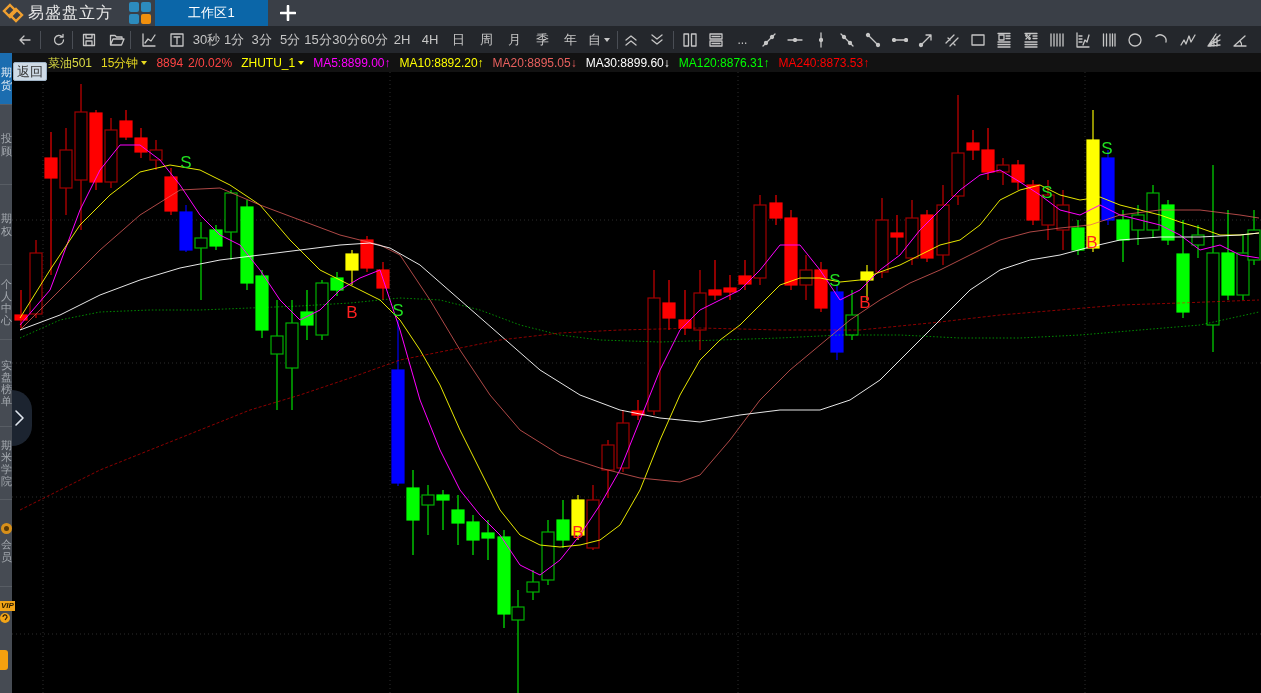  What do you see at coordinates (627, 63) in the screenshot?
I see `moving-average-value: MA30:8899.60↓` at bounding box center [627, 63].